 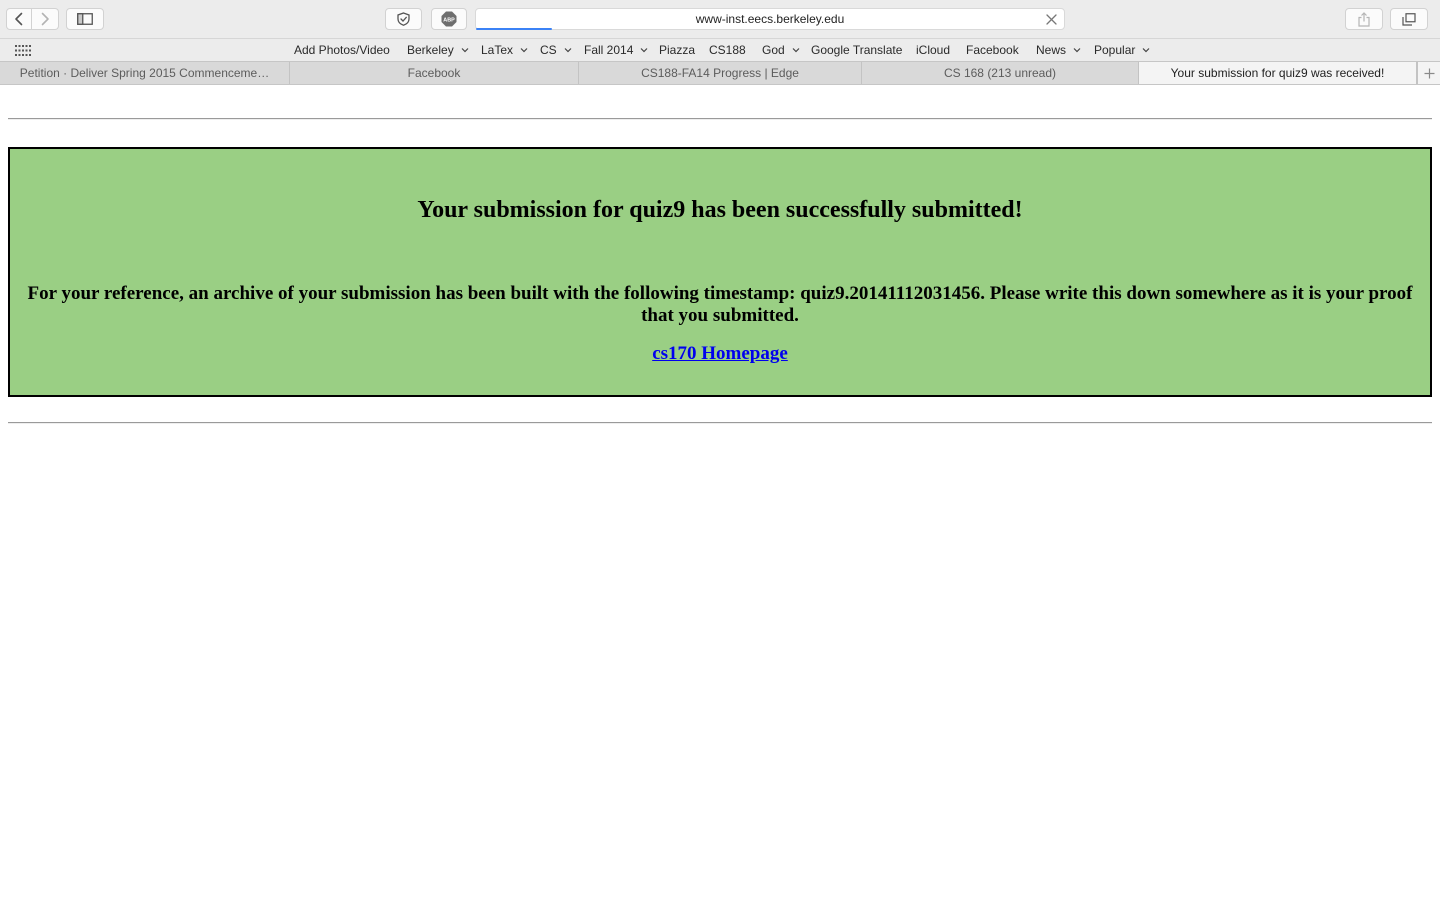 I want to click on bookmark-label: Berkeley, so click(x=430, y=50).